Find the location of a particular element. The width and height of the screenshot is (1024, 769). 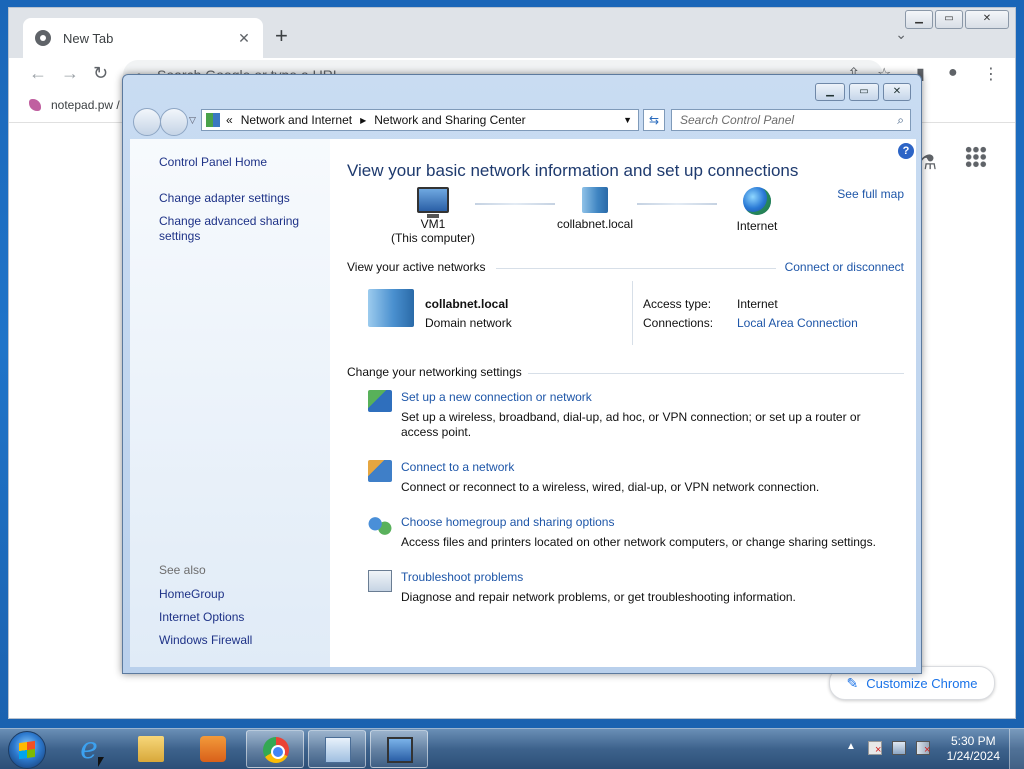

map-node-domain: collabnet.local is located at coordinates (595, 209).